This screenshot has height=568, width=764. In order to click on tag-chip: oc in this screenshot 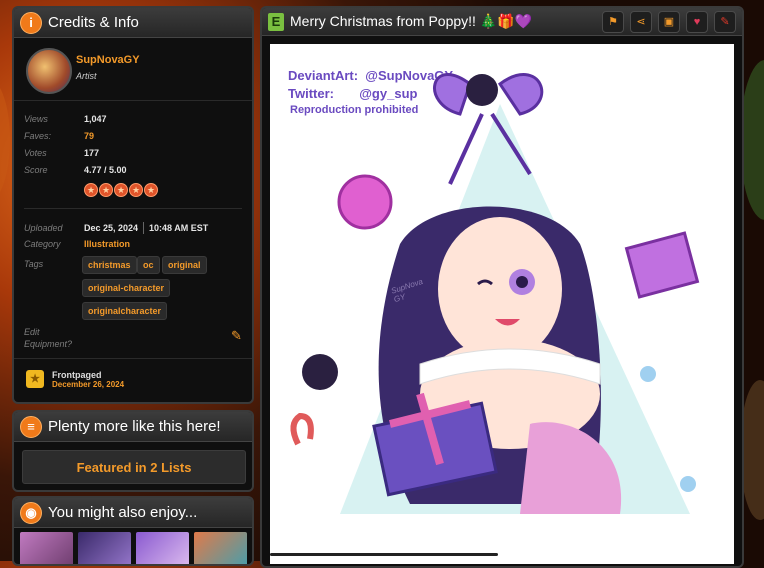, I will do `click(148, 265)`.